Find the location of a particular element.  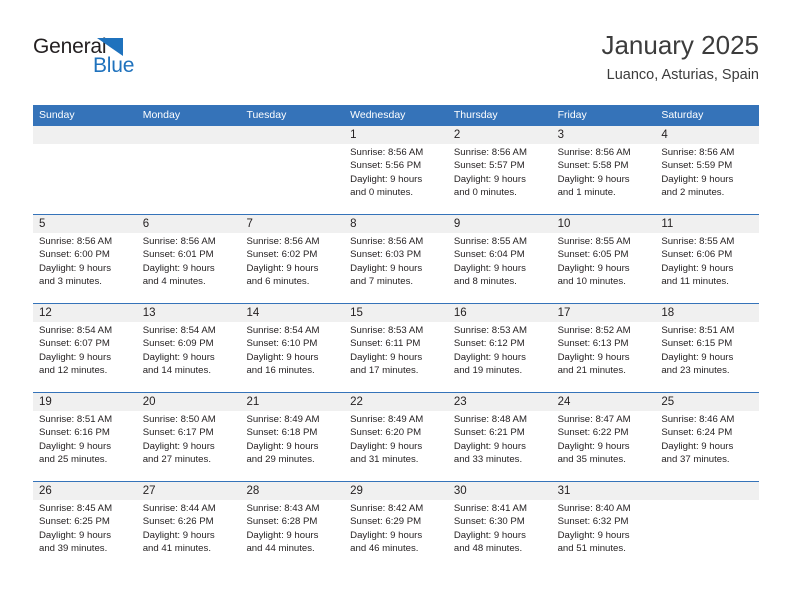

sunset-text: Sunset: 6:32 PM is located at coordinates (593, 522).